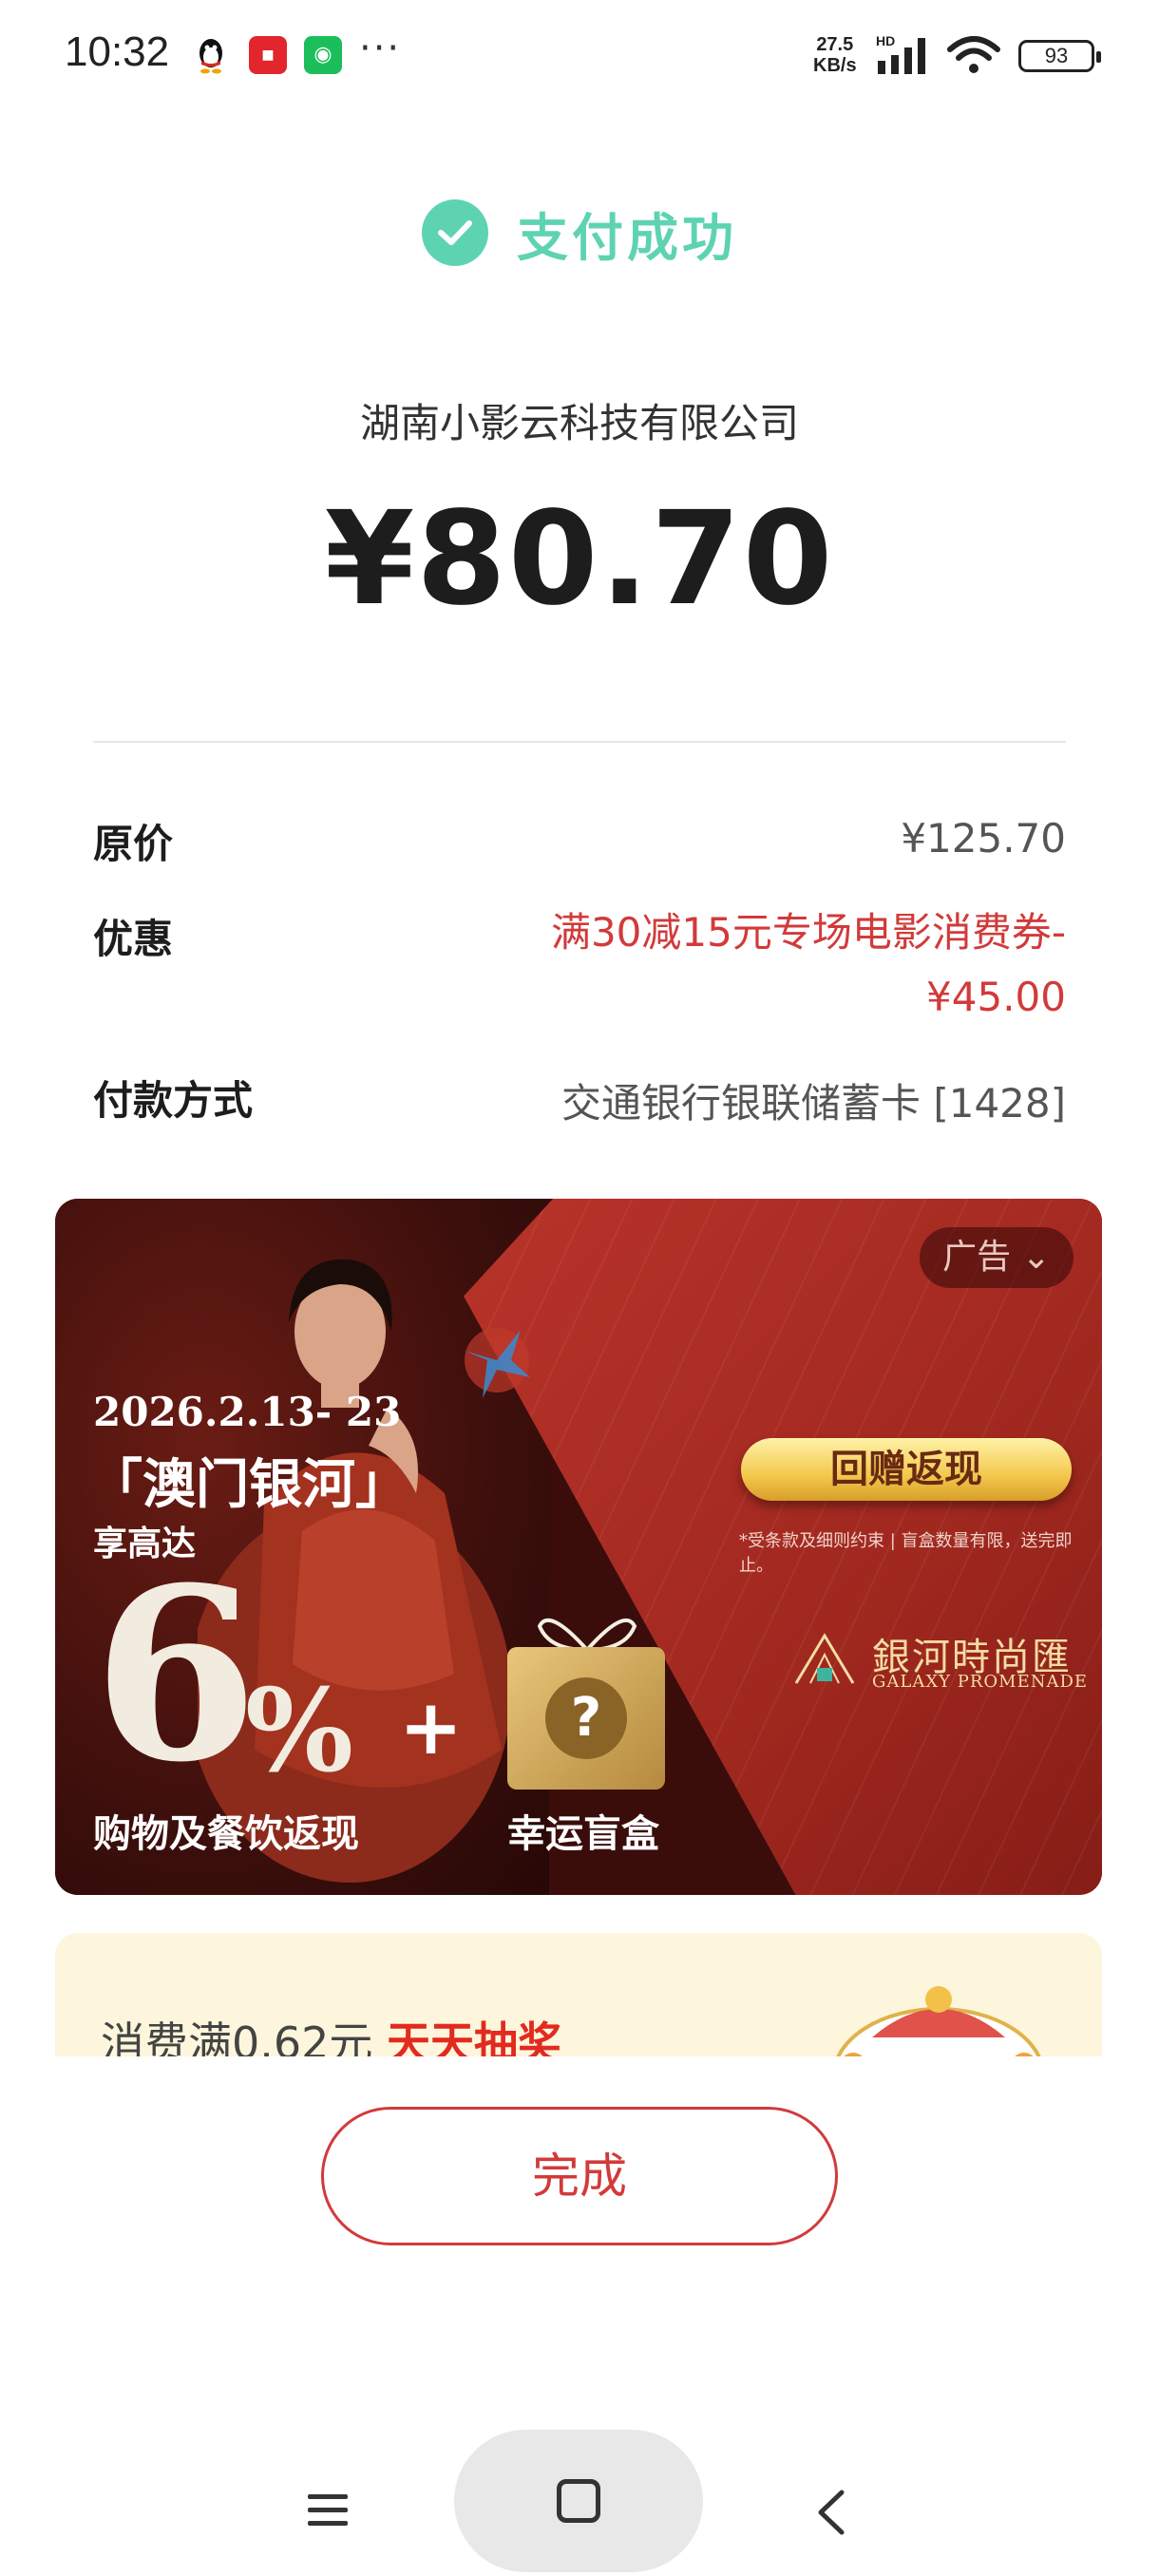  What do you see at coordinates (583, 1833) in the screenshot?
I see `ad-lucky-box-text: 幸运盲盒` at bounding box center [583, 1833].